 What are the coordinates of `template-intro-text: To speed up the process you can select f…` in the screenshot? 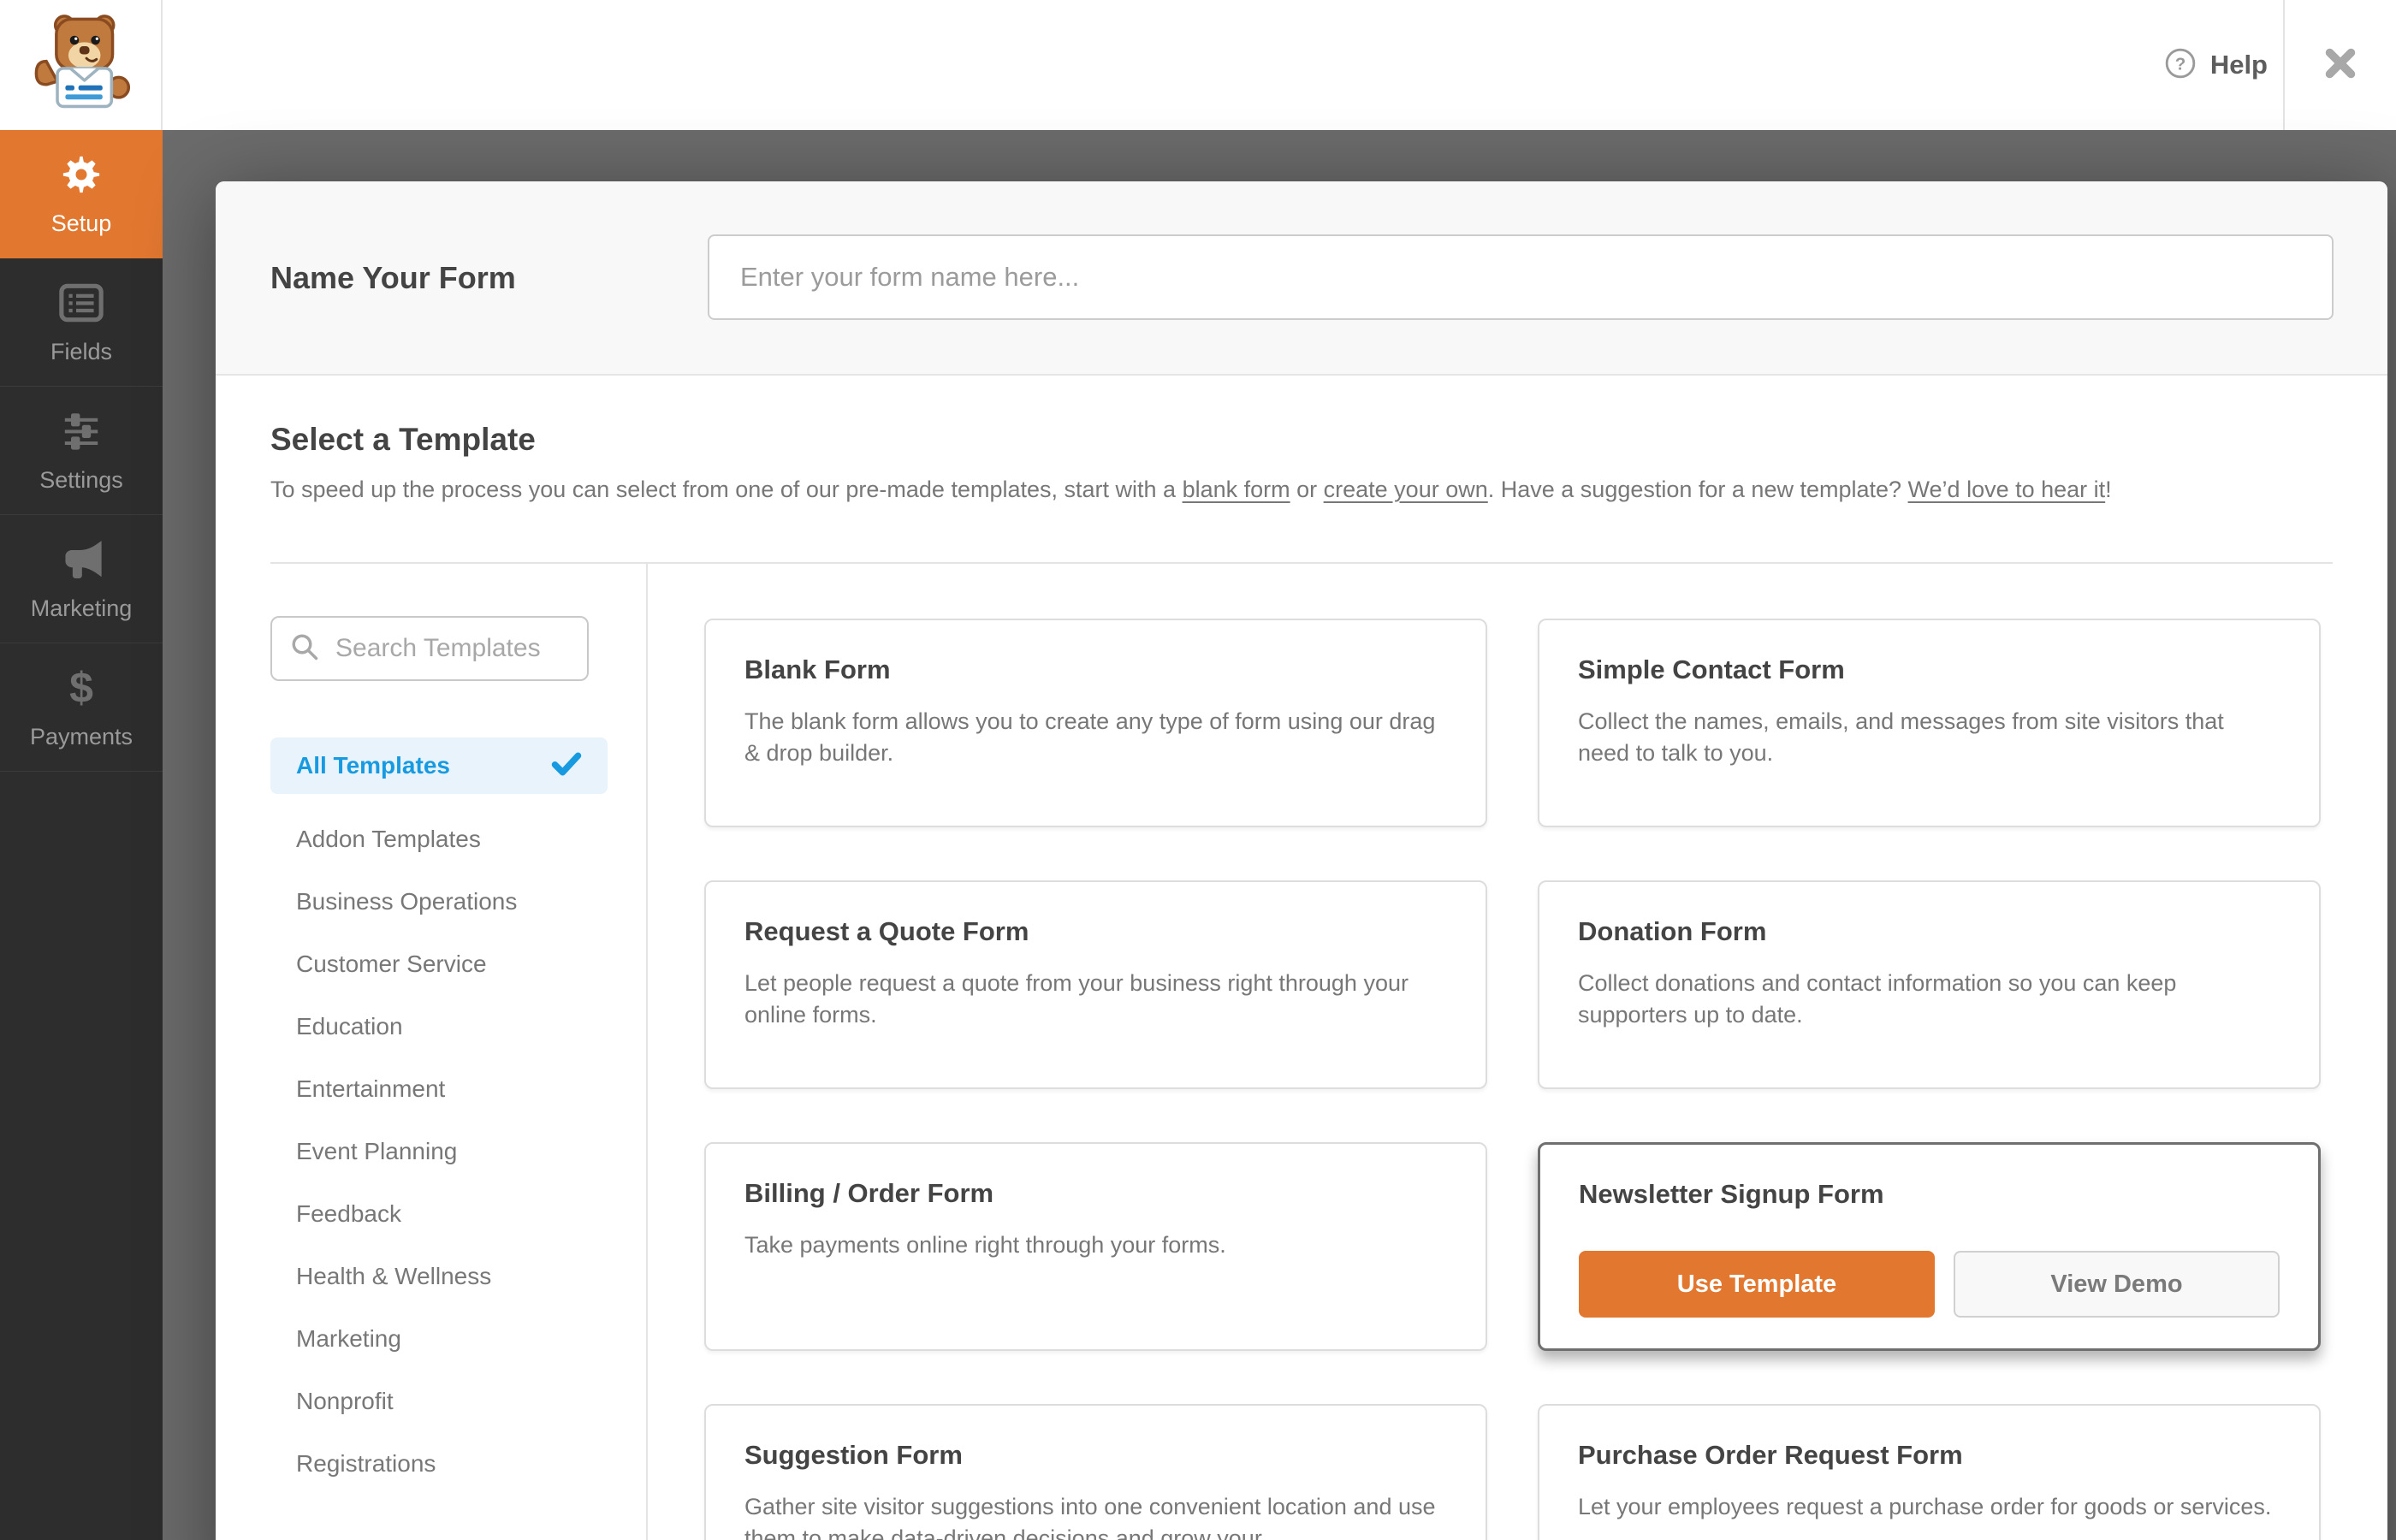 It's located at (1191, 490).